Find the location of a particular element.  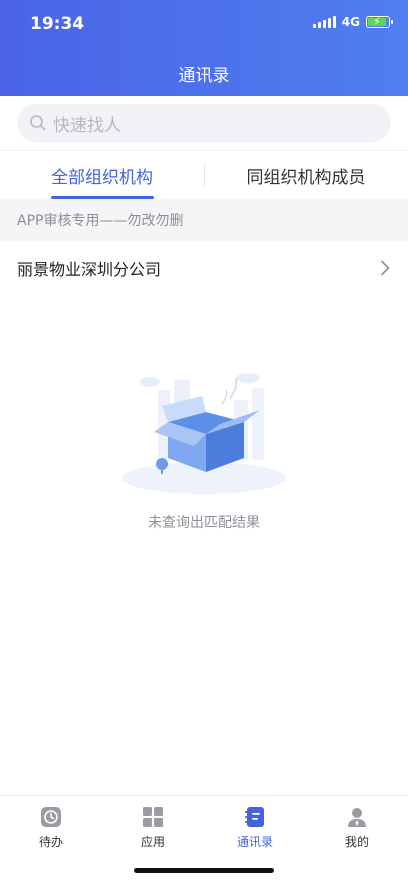

contacts-book-icon is located at coordinates (254, 817).